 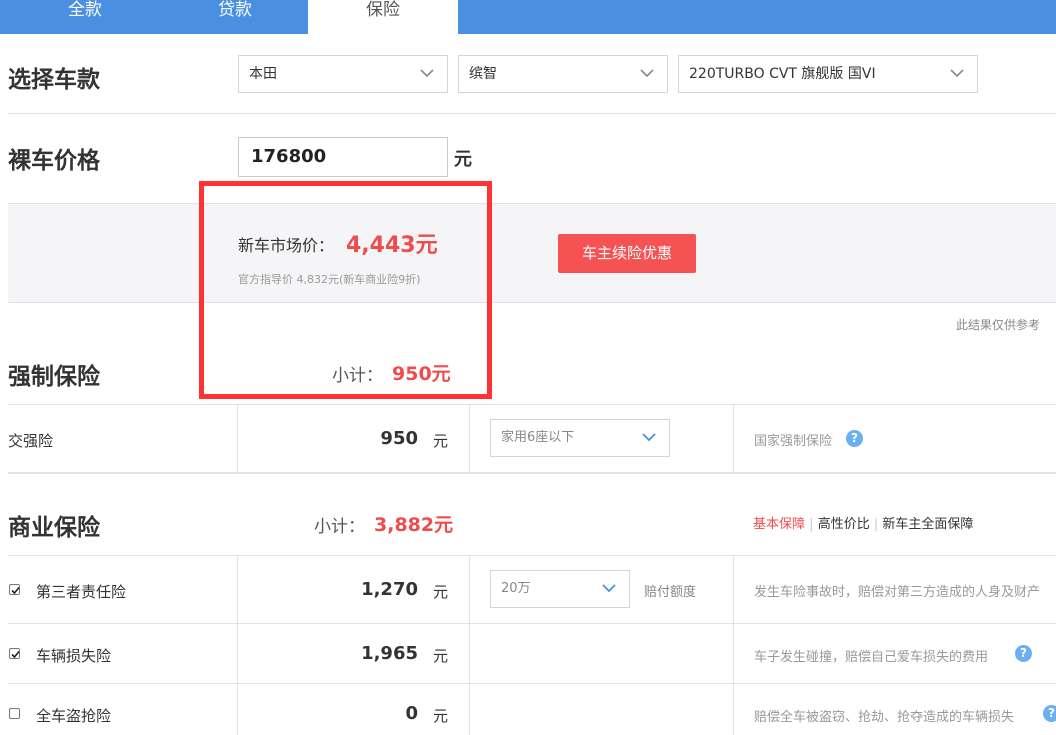 What do you see at coordinates (538, 437) in the screenshot?
I see `seat-type-value: 家用6座以下` at bounding box center [538, 437].